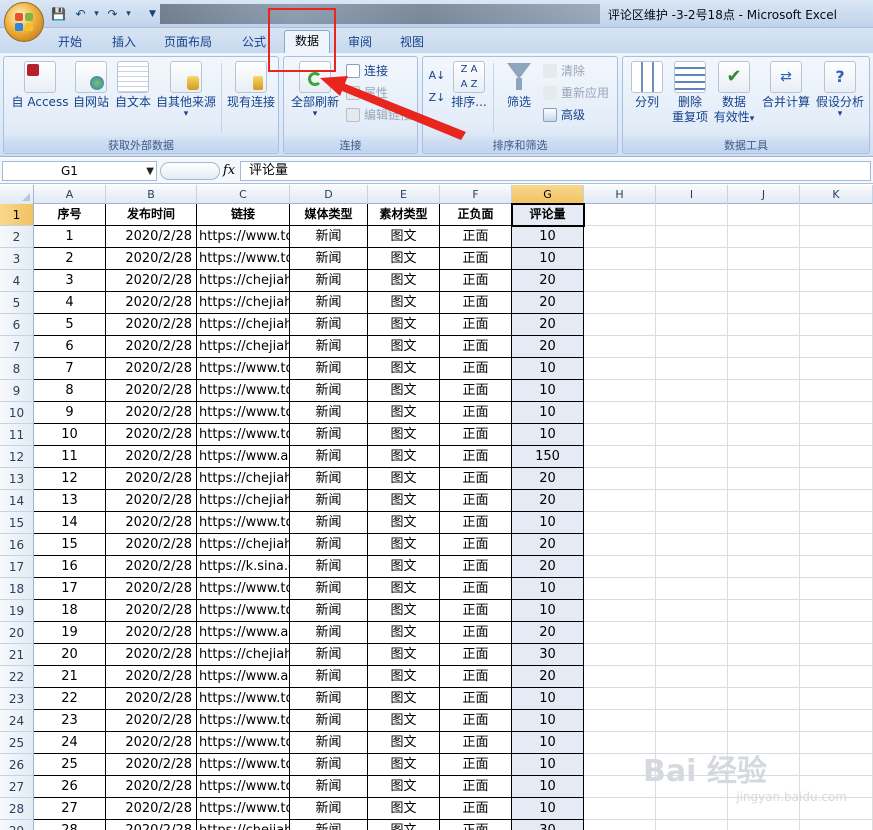 This screenshot has width=873, height=830. Describe the element at coordinates (70, 567) in the screenshot. I see `cell-index: 16` at that location.